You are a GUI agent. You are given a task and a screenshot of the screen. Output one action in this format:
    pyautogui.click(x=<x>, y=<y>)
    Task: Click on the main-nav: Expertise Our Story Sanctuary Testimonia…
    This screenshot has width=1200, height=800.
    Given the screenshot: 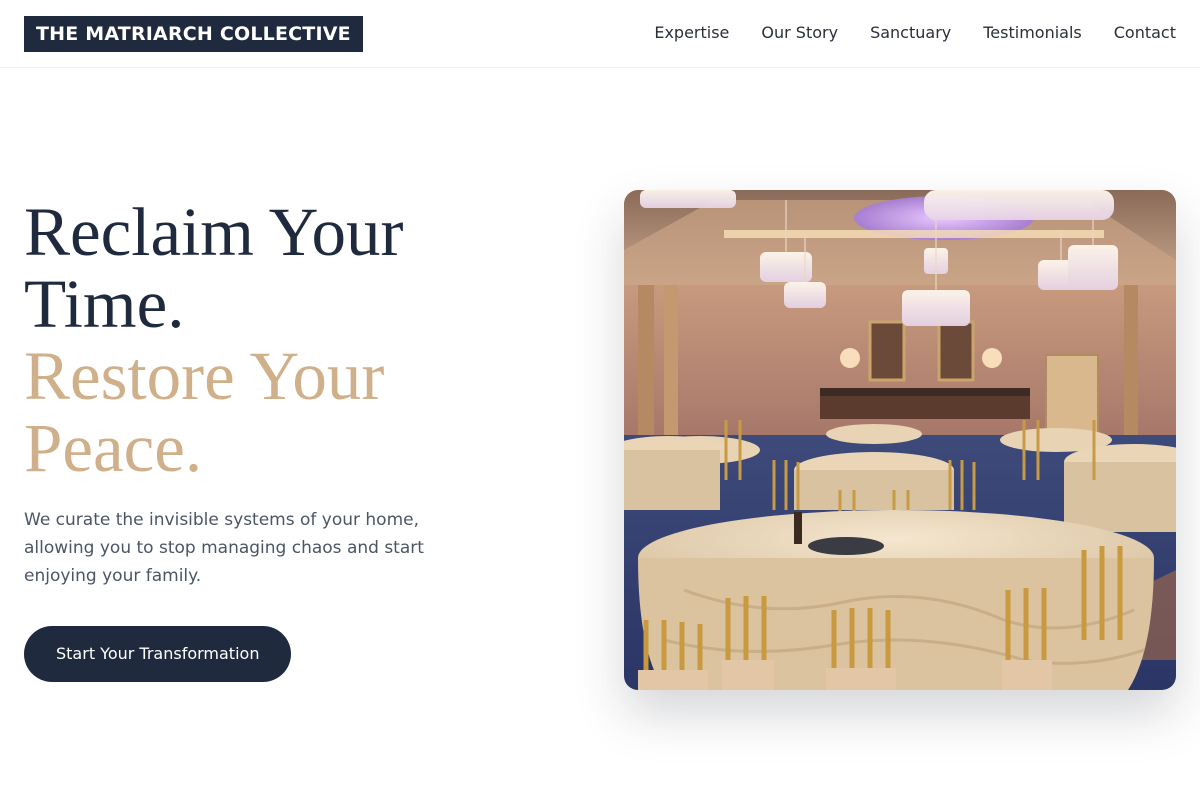 What is the action you would take?
    pyautogui.click(x=915, y=33)
    